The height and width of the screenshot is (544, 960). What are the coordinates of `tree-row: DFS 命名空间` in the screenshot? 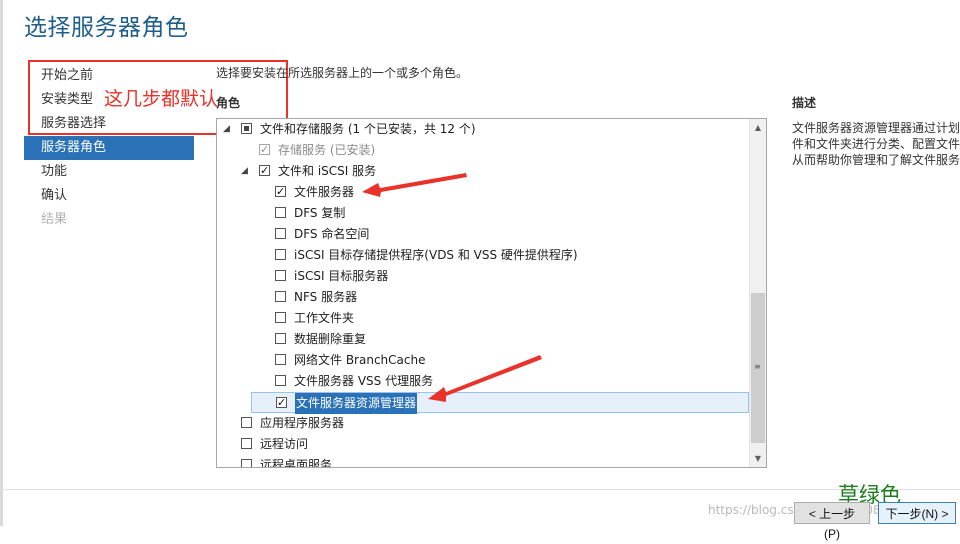 It's located at (483, 234).